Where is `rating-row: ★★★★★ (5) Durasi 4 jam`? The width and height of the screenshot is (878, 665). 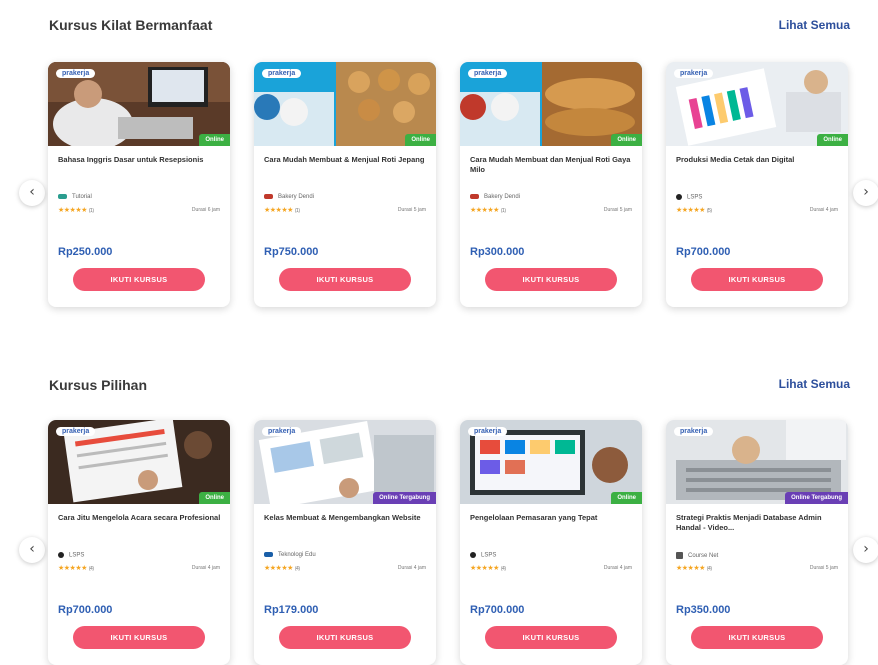 rating-row: ★★★★★ (5) Durasi 4 jam is located at coordinates (757, 211).